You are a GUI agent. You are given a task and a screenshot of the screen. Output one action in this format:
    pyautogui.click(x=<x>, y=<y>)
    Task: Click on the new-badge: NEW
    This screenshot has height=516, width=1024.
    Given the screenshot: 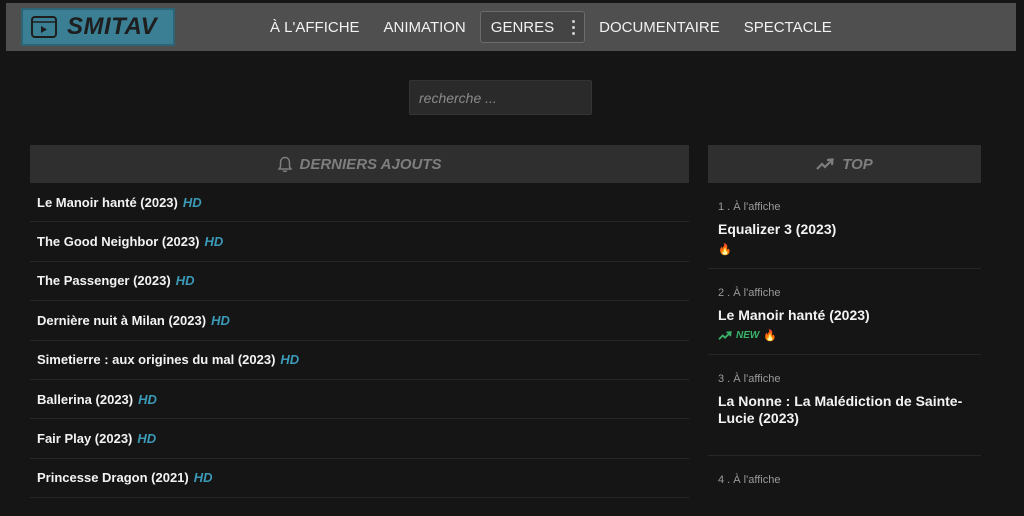 What is the action you would take?
    pyautogui.click(x=738, y=335)
    